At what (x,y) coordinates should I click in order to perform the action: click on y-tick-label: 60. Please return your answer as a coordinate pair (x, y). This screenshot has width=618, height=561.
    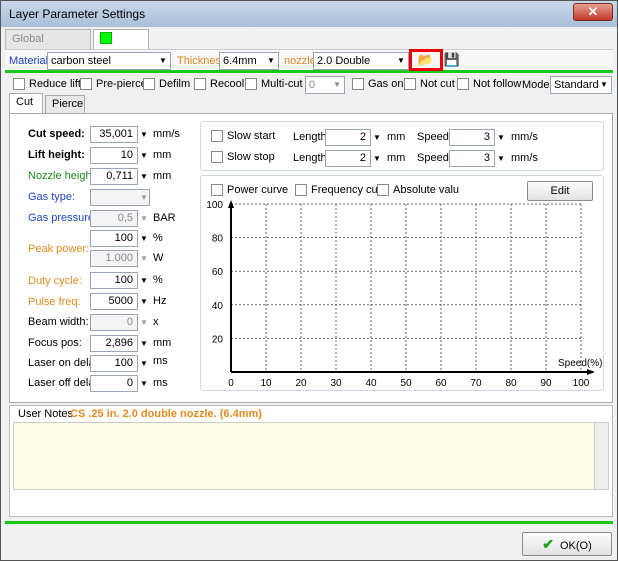
    Looking at the image, I should click on (218, 272).